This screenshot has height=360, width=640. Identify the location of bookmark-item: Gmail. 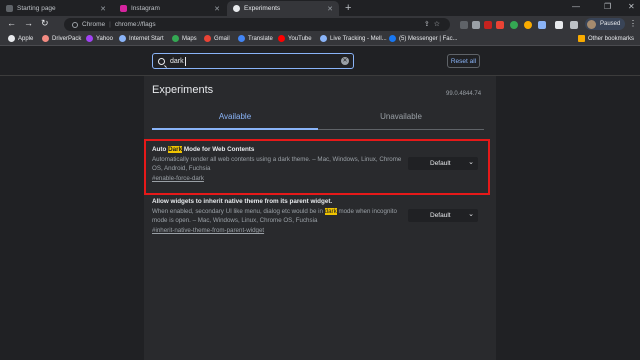
(217, 38).